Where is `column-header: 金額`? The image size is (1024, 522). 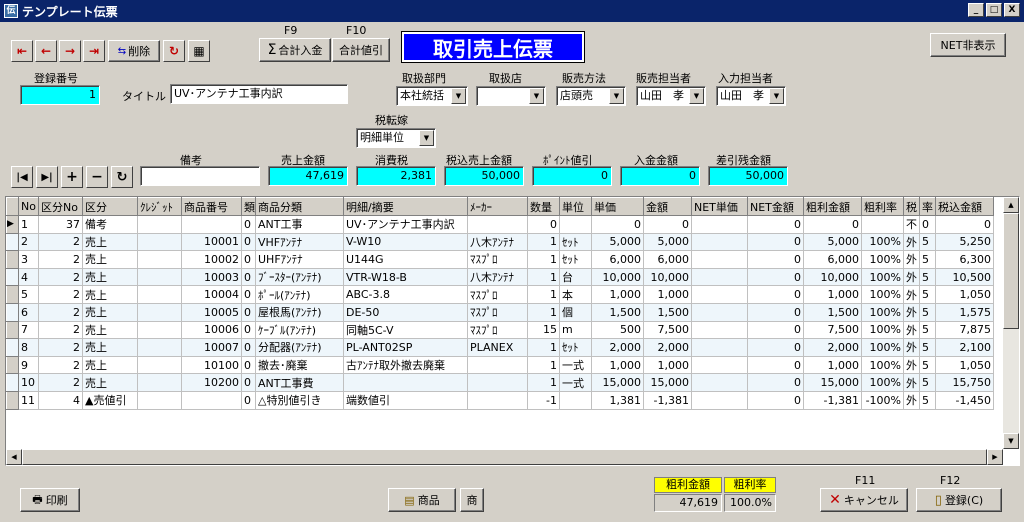
column-header: 金額 is located at coordinates (667, 206).